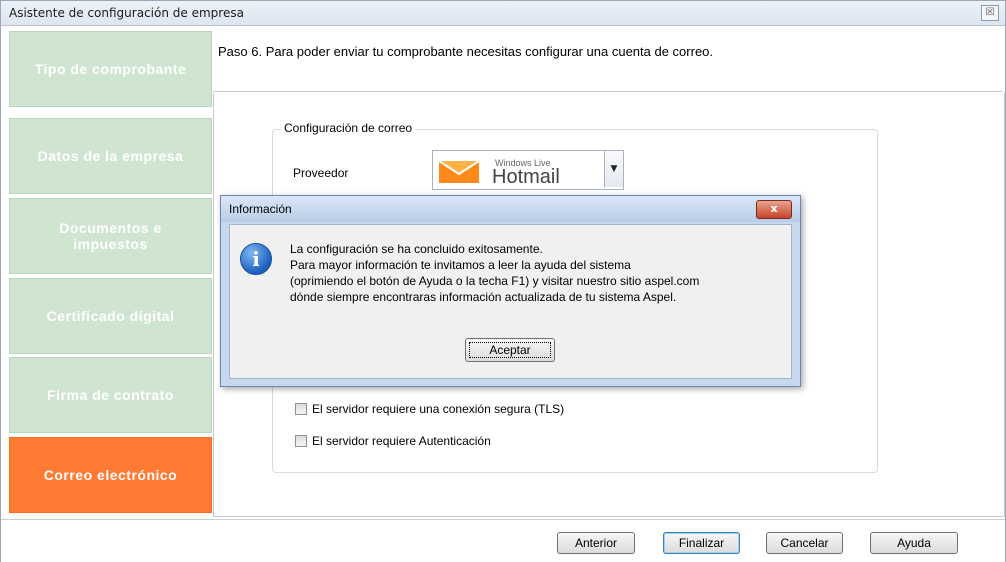  What do you see at coordinates (260, 209) in the screenshot?
I see `dialog-title: Información` at bounding box center [260, 209].